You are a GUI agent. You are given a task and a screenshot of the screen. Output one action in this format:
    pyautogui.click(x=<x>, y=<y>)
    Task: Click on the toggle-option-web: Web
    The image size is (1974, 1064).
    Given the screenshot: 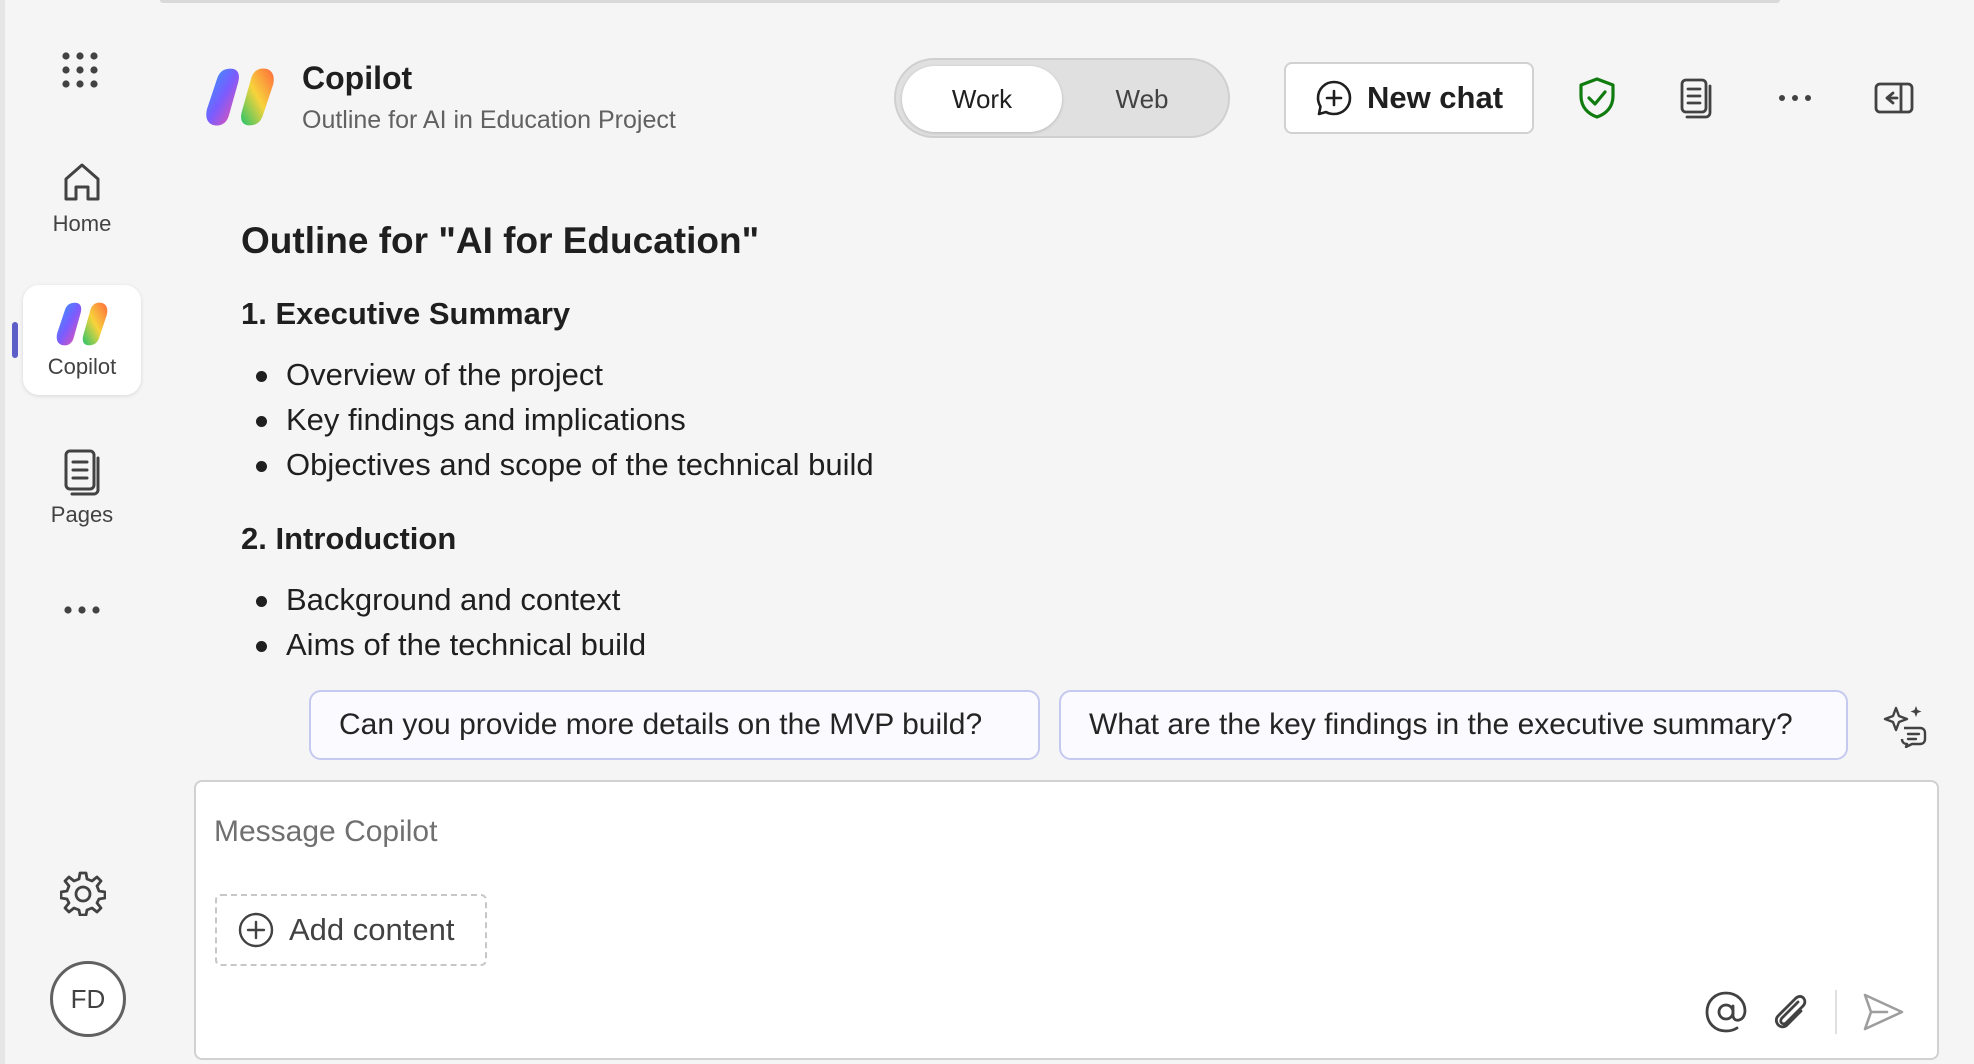 What is the action you would take?
    pyautogui.click(x=1142, y=99)
    